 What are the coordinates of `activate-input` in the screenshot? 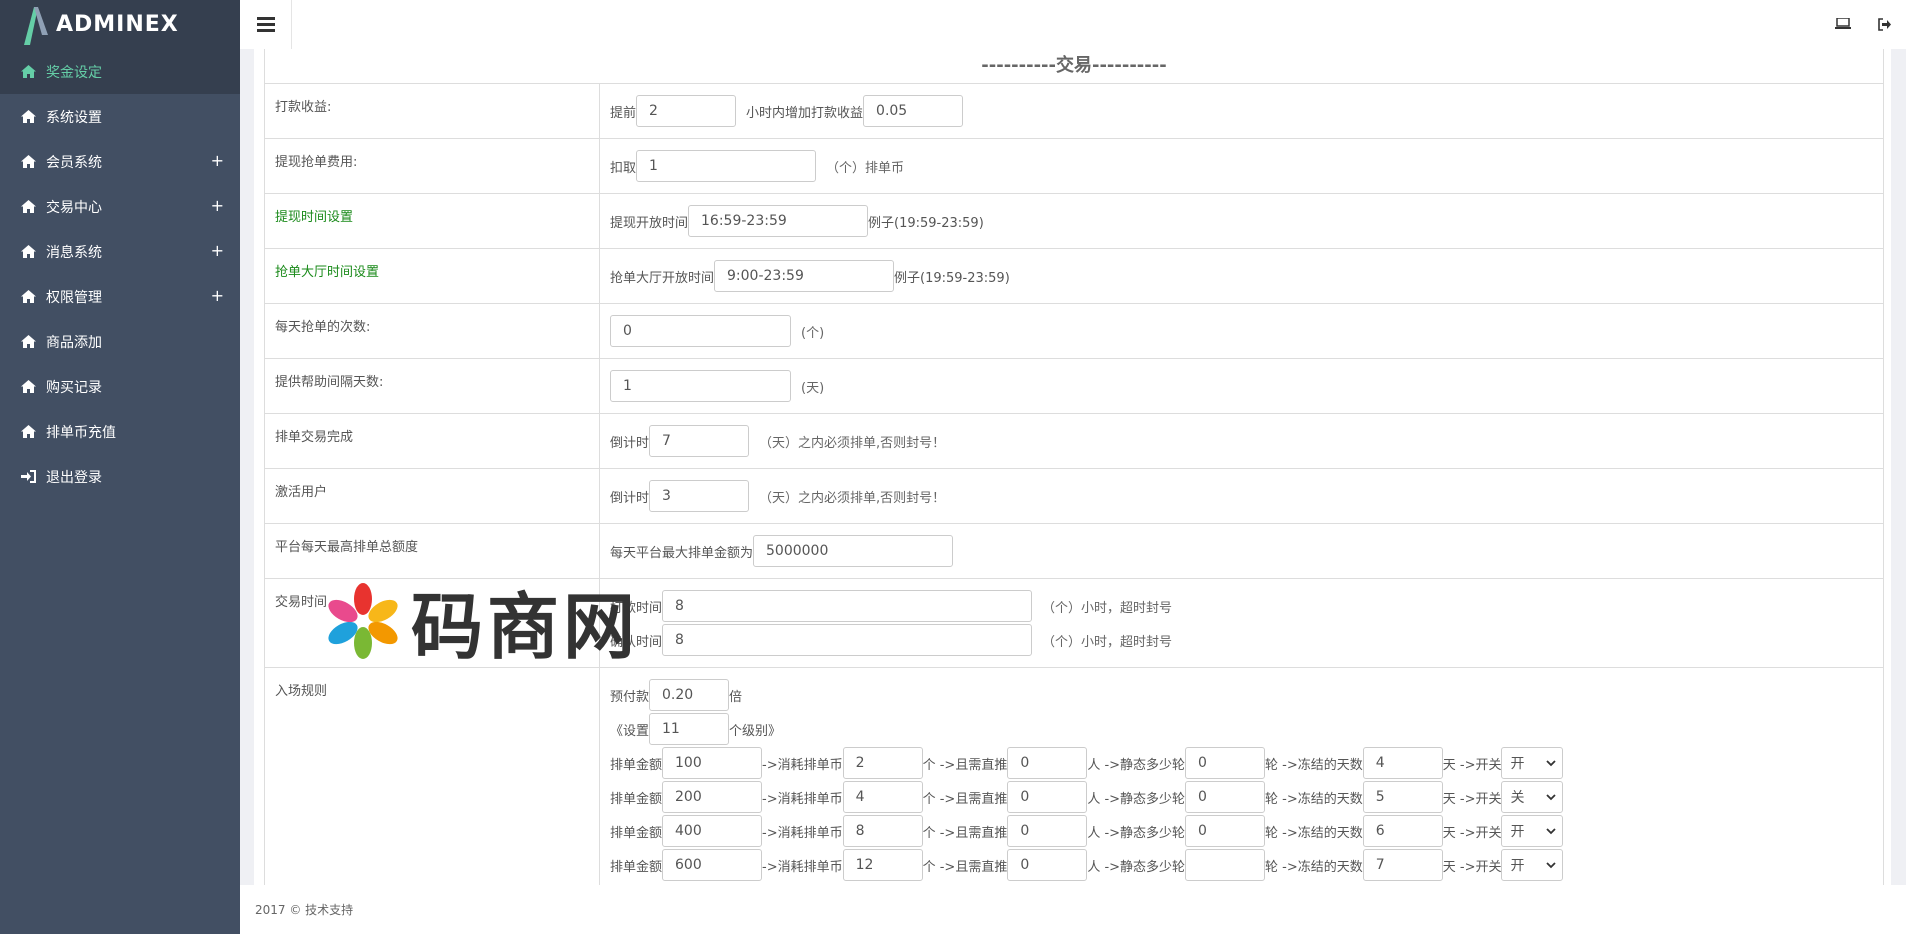 It's located at (699, 496).